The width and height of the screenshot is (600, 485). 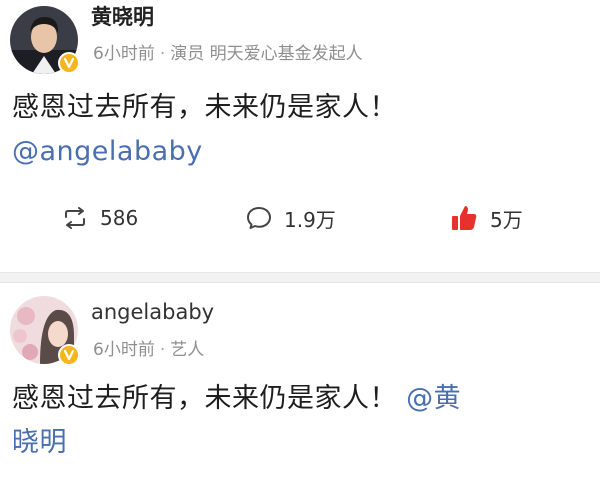 What do you see at coordinates (297, 443) in the screenshot?
I see `mention-link-continued: 晓明` at bounding box center [297, 443].